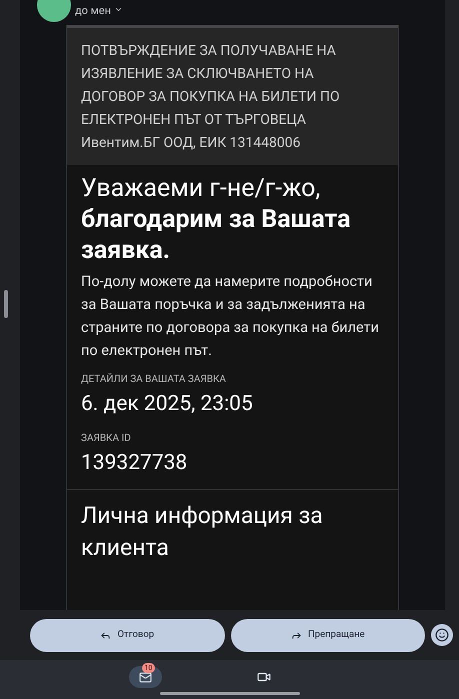 The height and width of the screenshot is (699, 459). Describe the element at coordinates (6, 304) in the screenshot. I see `scroll-handle` at that location.